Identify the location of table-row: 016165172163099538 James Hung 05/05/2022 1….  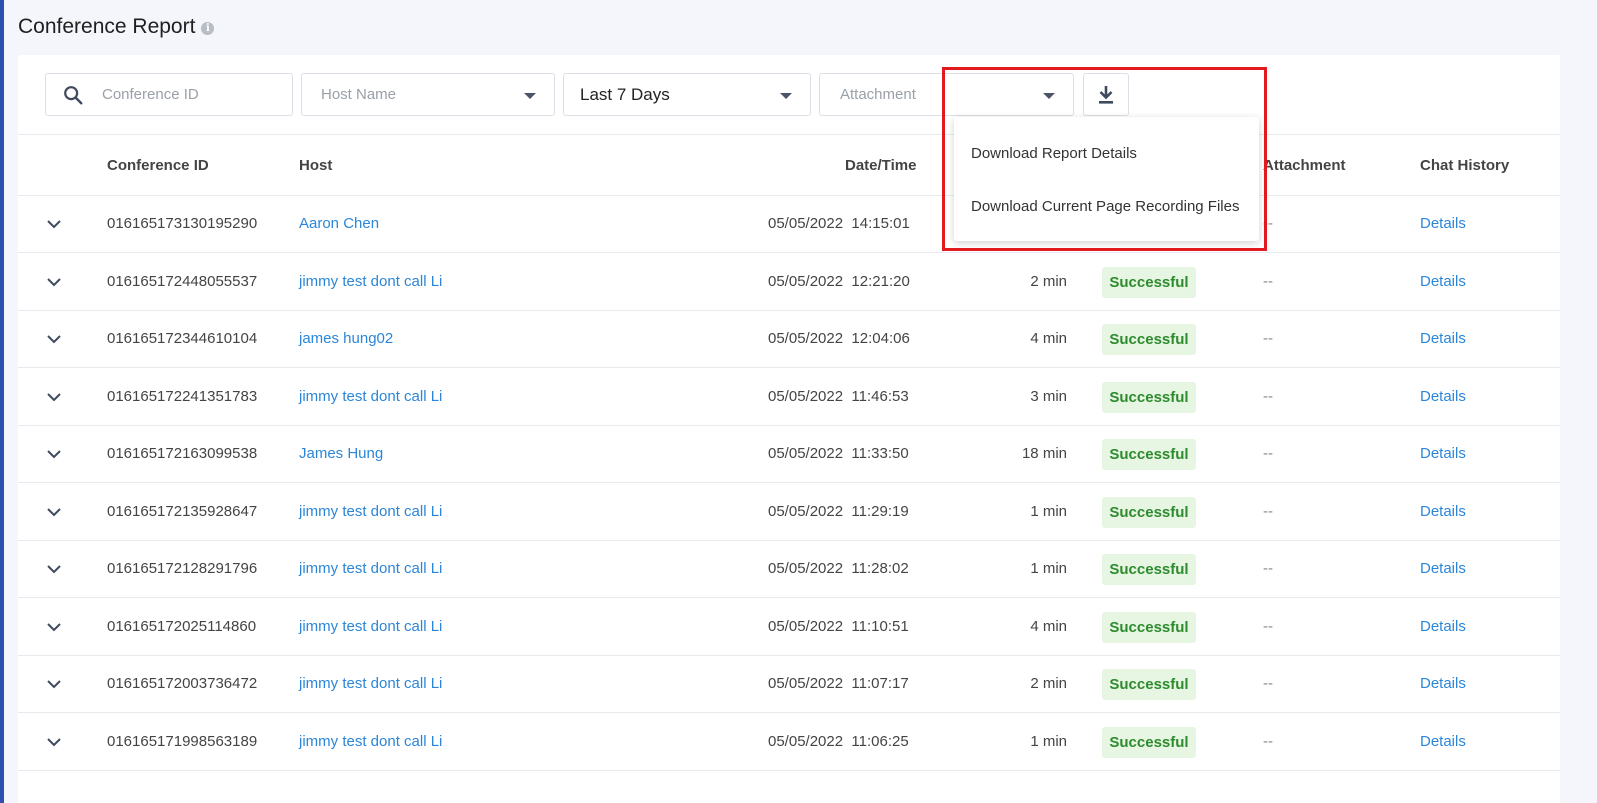
(789, 454).